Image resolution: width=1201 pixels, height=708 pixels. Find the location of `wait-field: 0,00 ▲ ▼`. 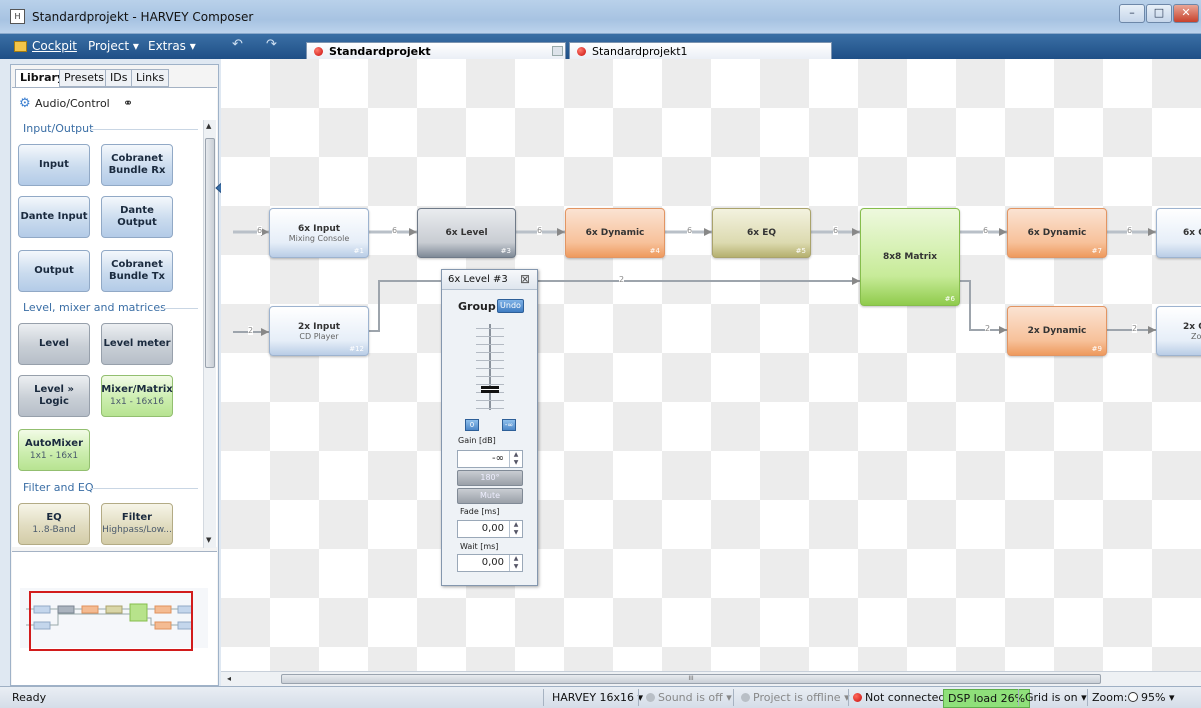

wait-field: 0,00 ▲ ▼ is located at coordinates (490, 563).